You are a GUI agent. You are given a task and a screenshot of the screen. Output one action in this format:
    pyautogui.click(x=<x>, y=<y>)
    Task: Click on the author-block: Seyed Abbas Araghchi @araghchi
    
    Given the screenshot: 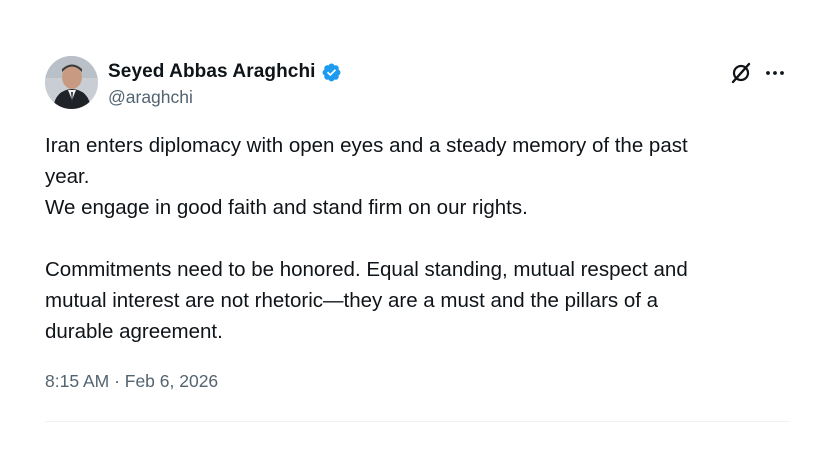 What is the action you would take?
    pyautogui.click(x=225, y=84)
    